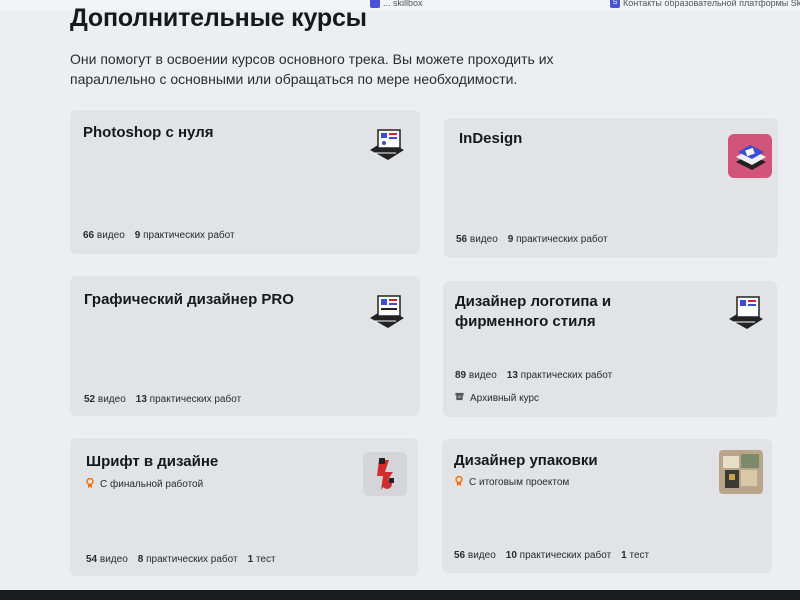  Describe the element at coordinates (403, 4) in the screenshot. I see `browser-tab-label: ... skillbox` at that location.